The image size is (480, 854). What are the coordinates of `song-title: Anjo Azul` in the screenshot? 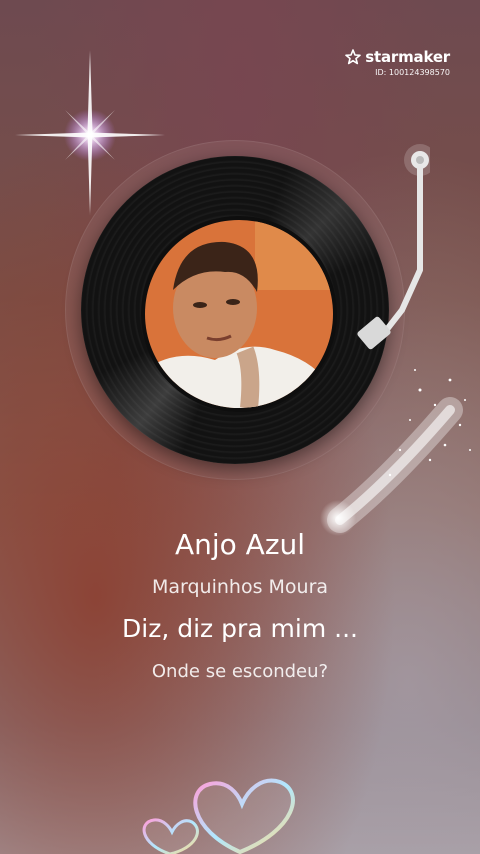 It's located at (240, 544).